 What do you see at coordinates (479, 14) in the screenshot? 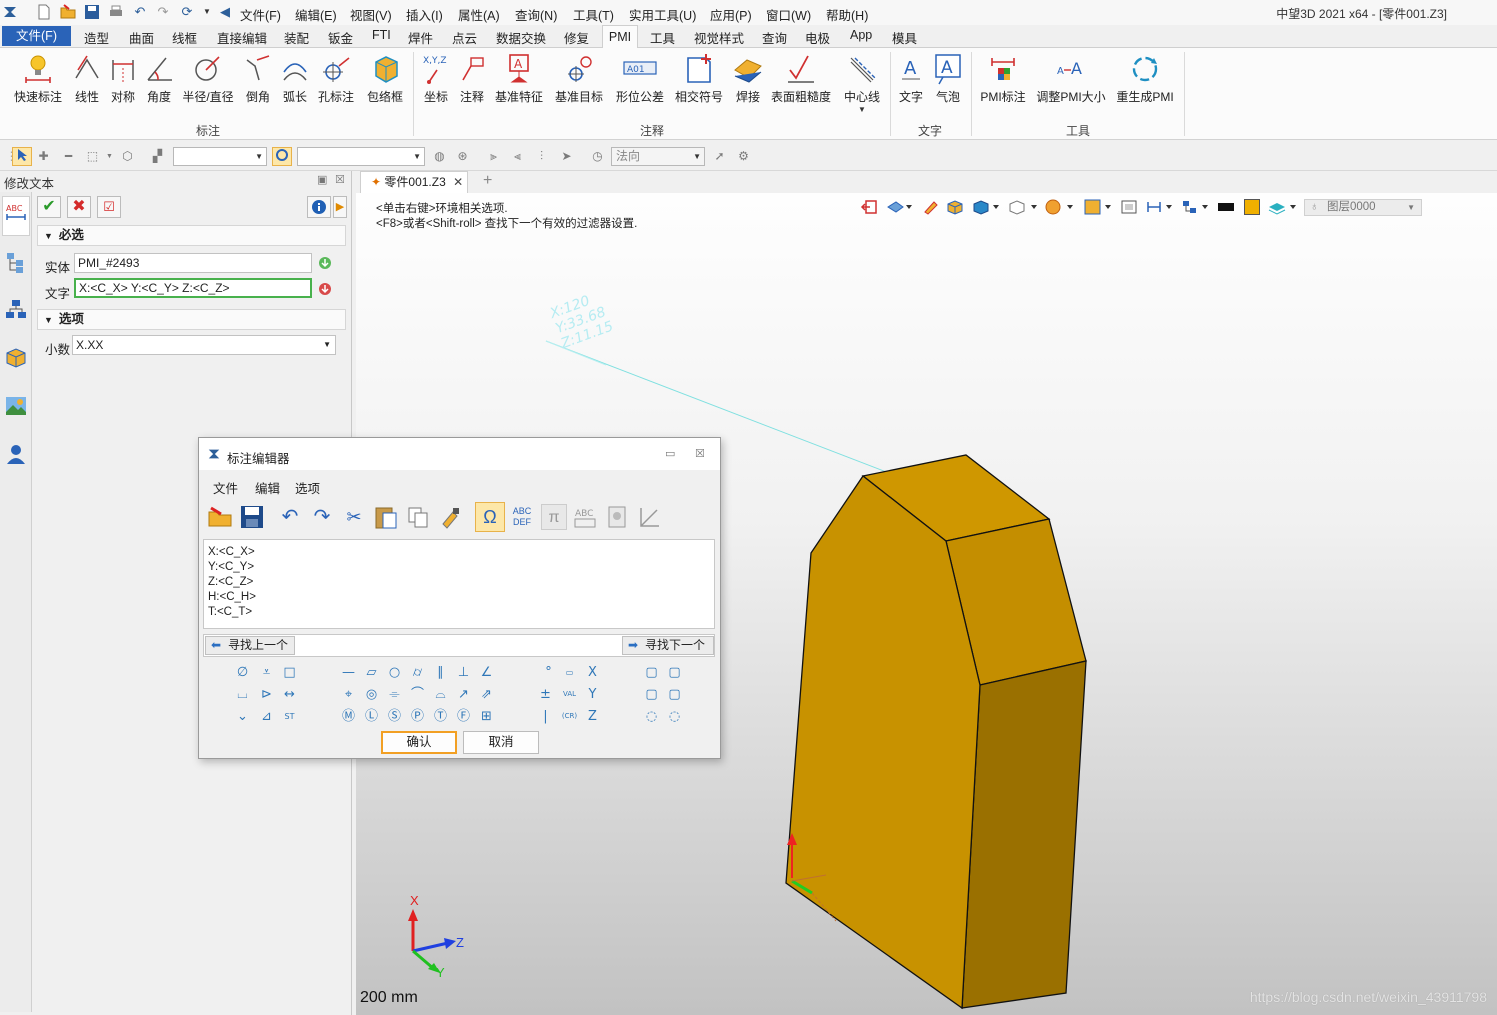
I see `menu-attribute: 属性(A)` at bounding box center [479, 14].